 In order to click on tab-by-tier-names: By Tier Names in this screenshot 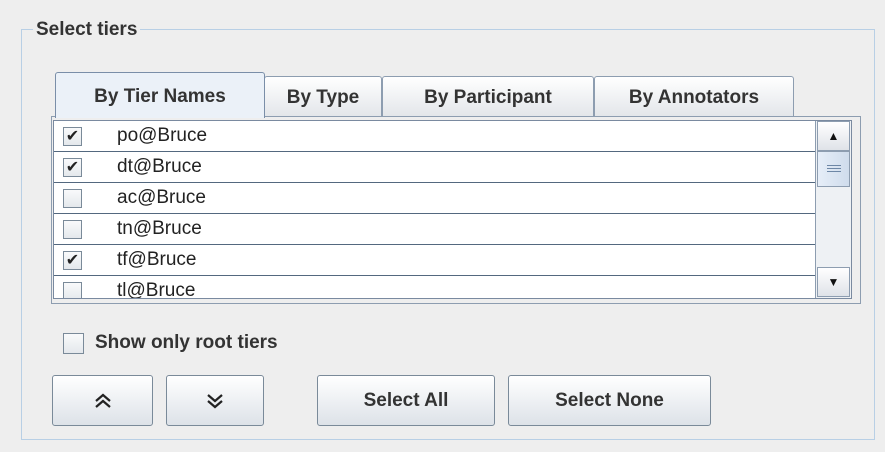, I will do `click(160, 95)`.